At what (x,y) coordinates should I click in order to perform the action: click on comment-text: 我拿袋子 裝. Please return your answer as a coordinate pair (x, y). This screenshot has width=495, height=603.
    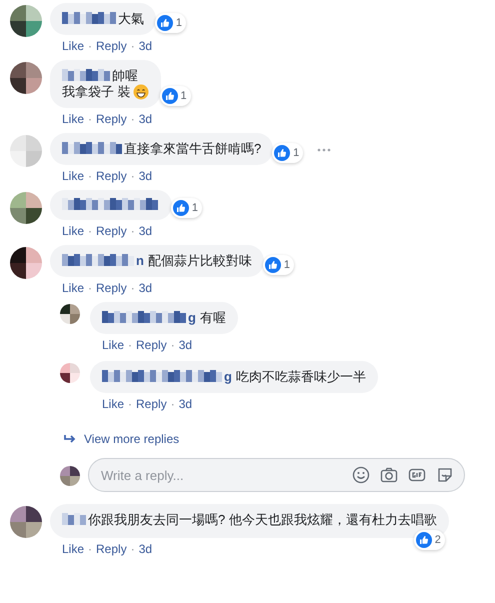
    Looking at the image, I should click on (96, 92).